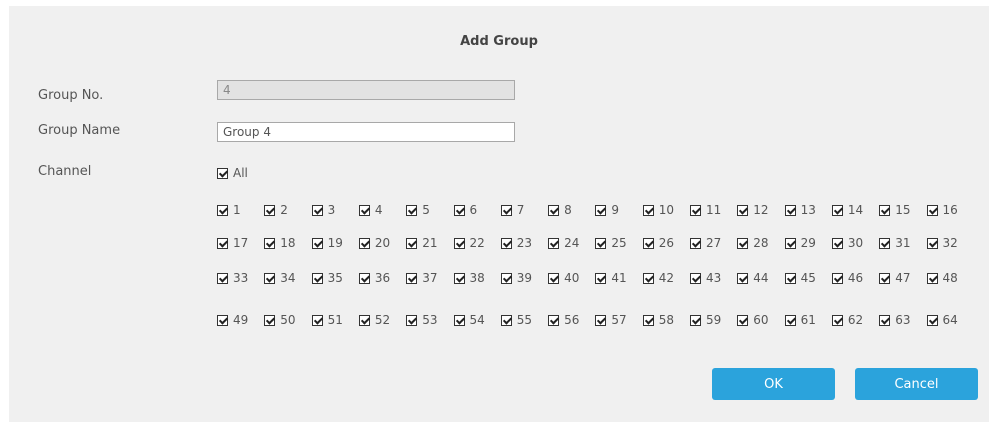 This screenshot has height=429, width=999. Describe the element at coordinates (753, 278) in the screenshot. I see `channel-checkbox: 44` at that location.